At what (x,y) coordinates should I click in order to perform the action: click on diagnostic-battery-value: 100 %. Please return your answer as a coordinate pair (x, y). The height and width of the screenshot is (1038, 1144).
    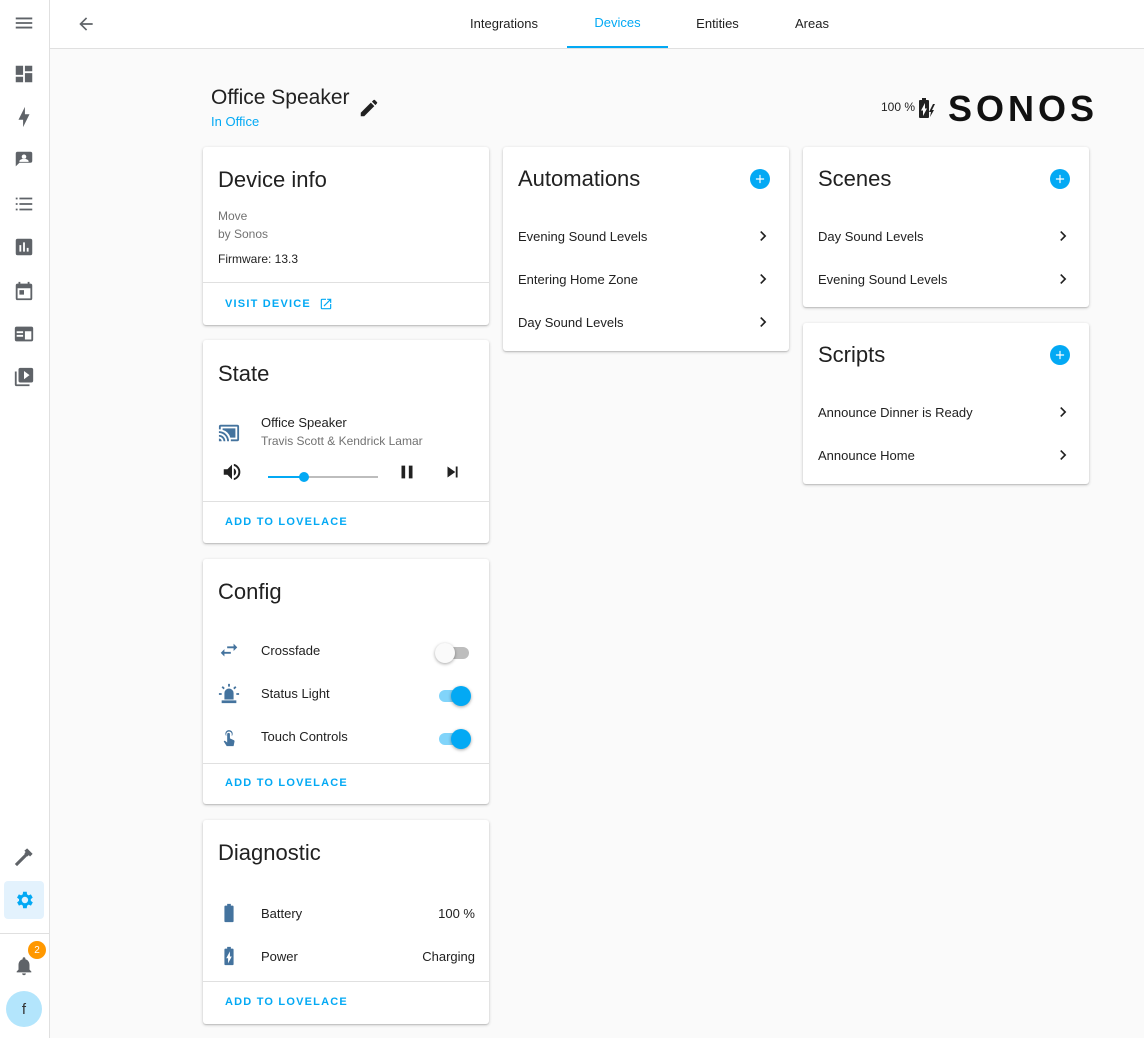
    Looking at the image, I should click on (456, 913).